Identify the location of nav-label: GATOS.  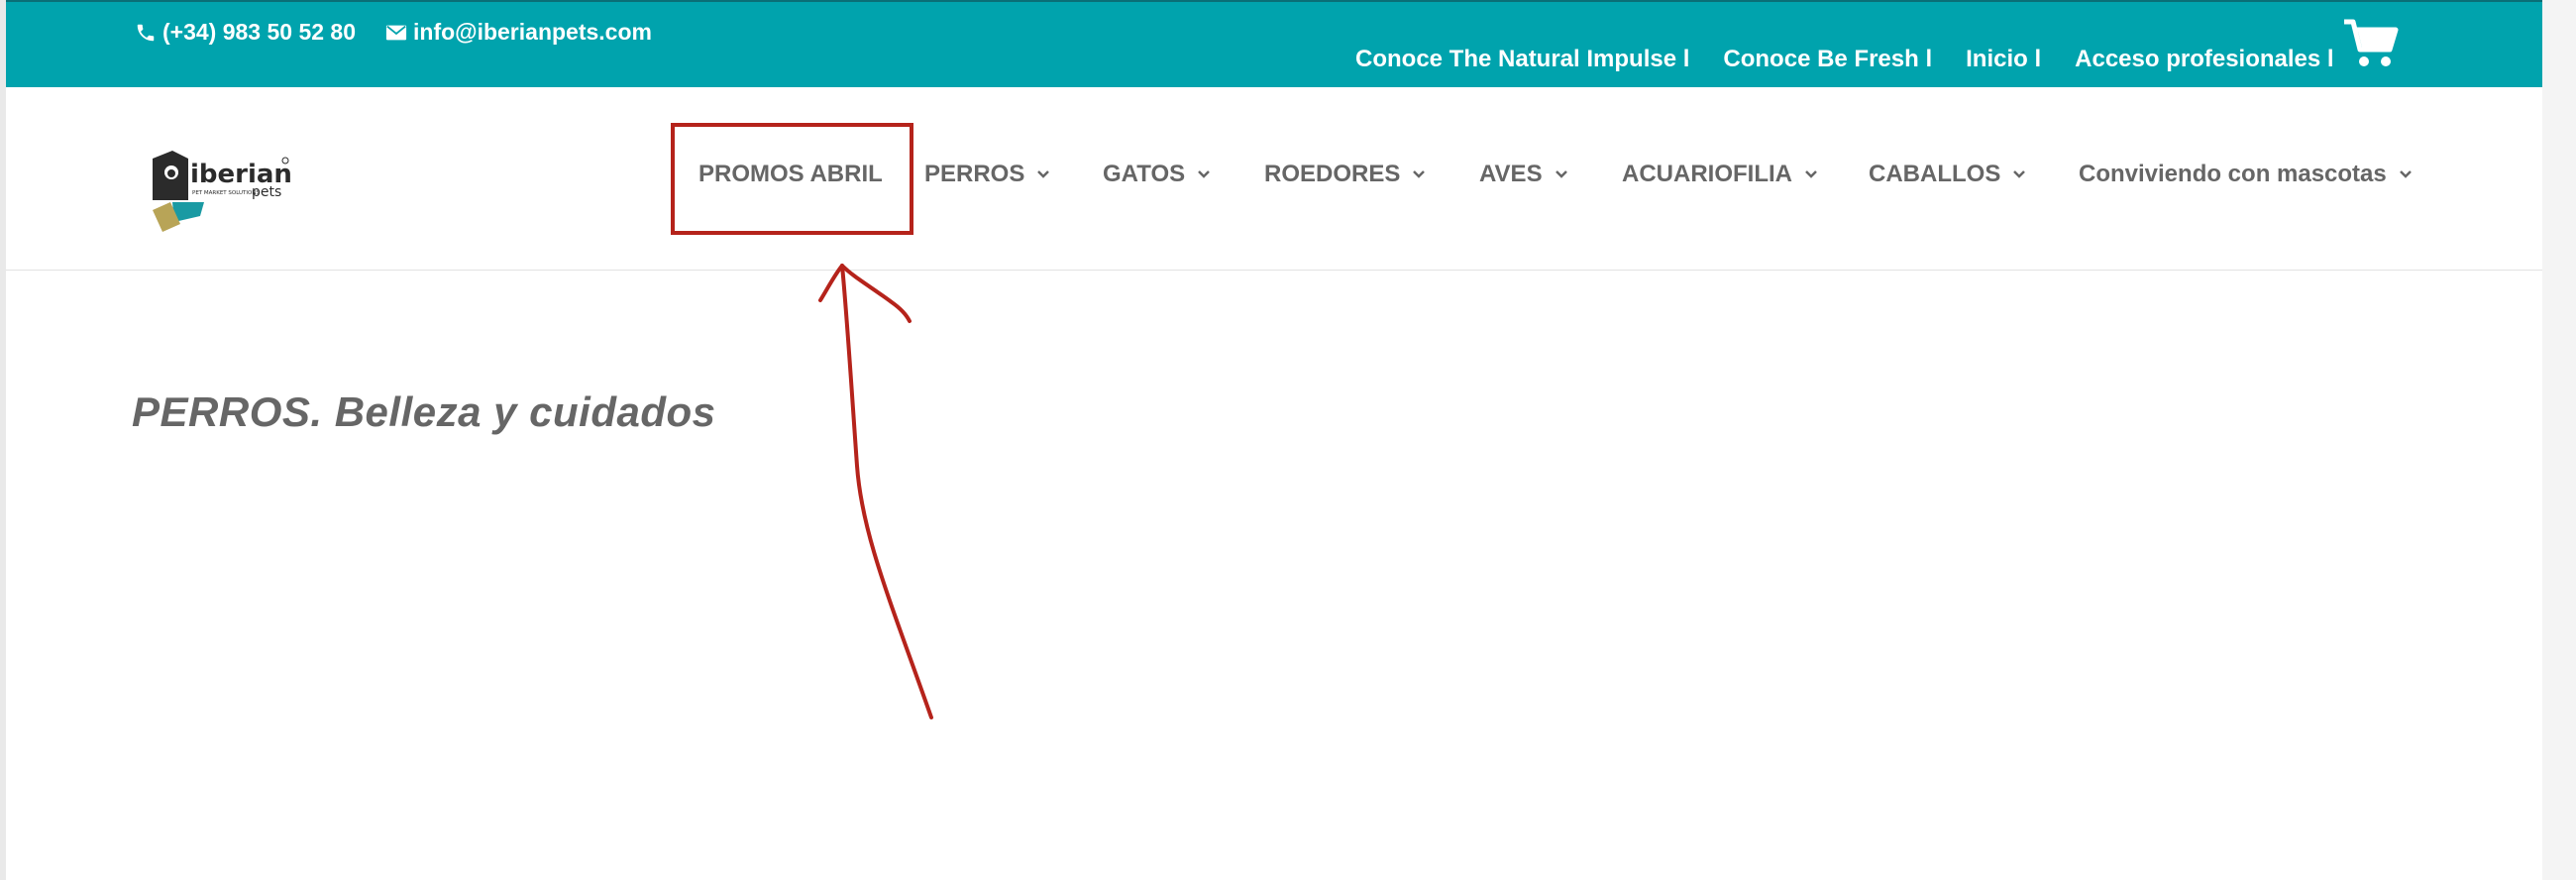
(1144, 174).